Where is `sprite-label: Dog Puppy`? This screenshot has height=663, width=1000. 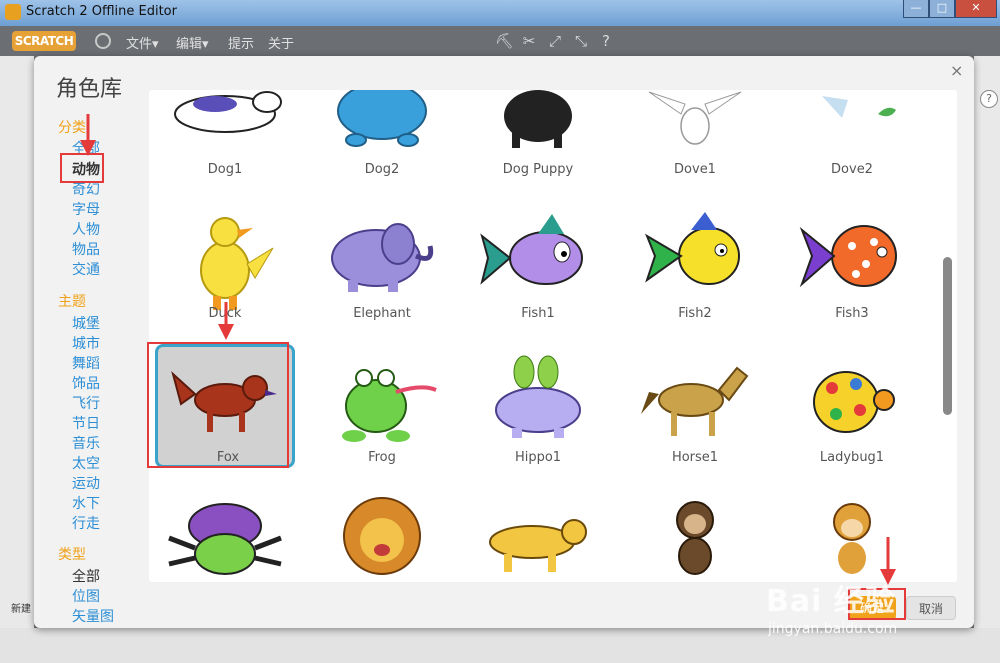
sprite-label: Dog Puppy is located at coordinates (538, 169).